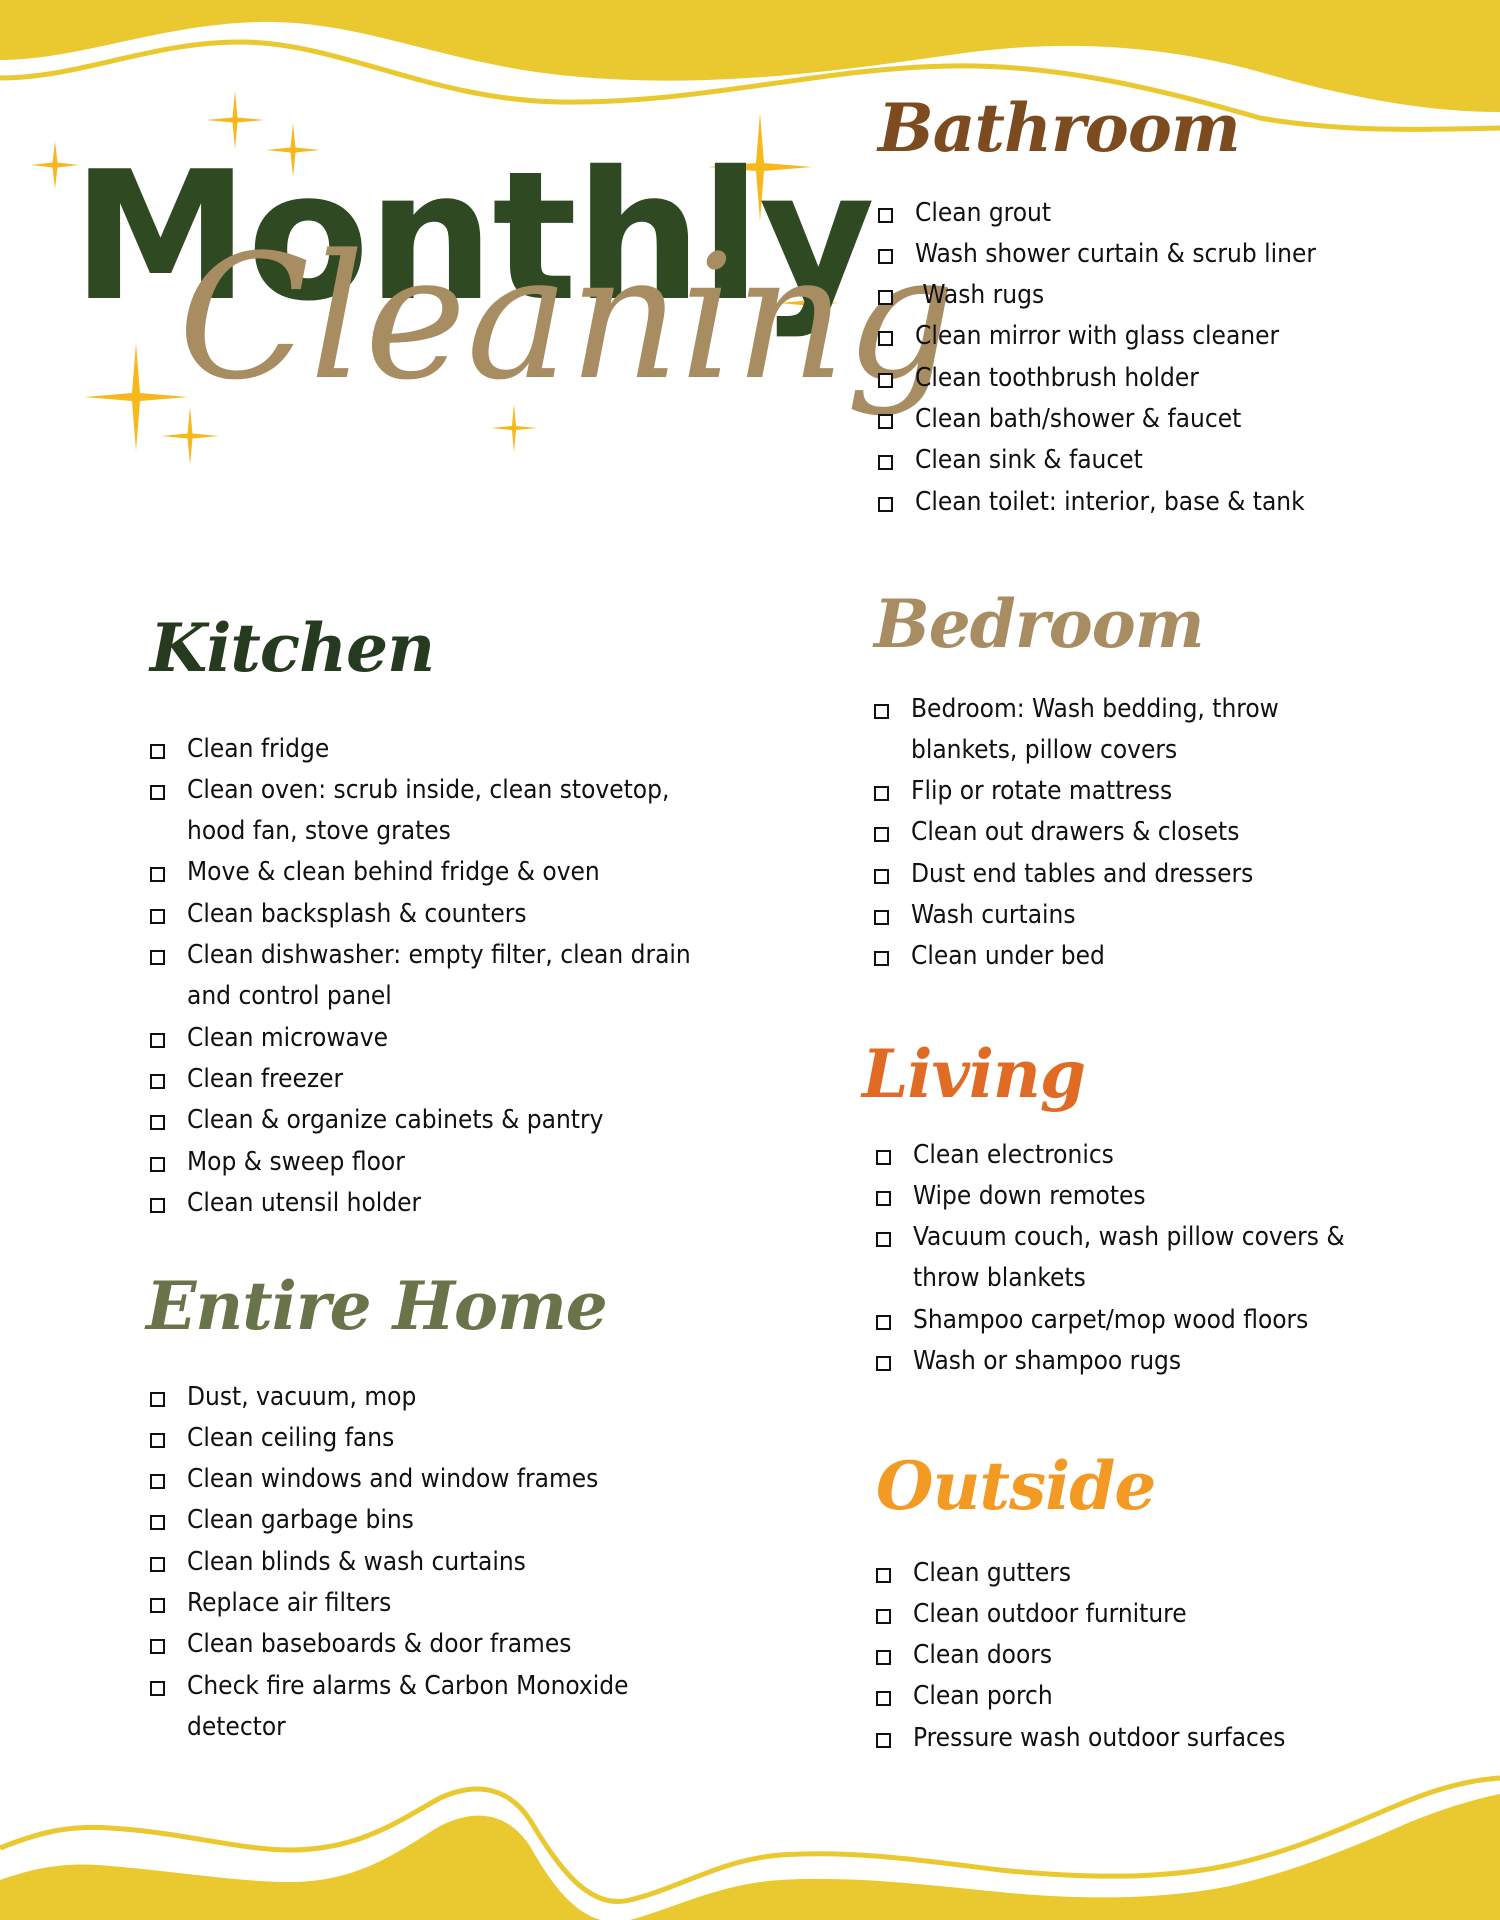 The height and width of the screenshot is (1920, 1500). Describe the element at coordinates (1042, 791) in the screenshot. I see `item-label: Flip or rotate mattress` at that location.